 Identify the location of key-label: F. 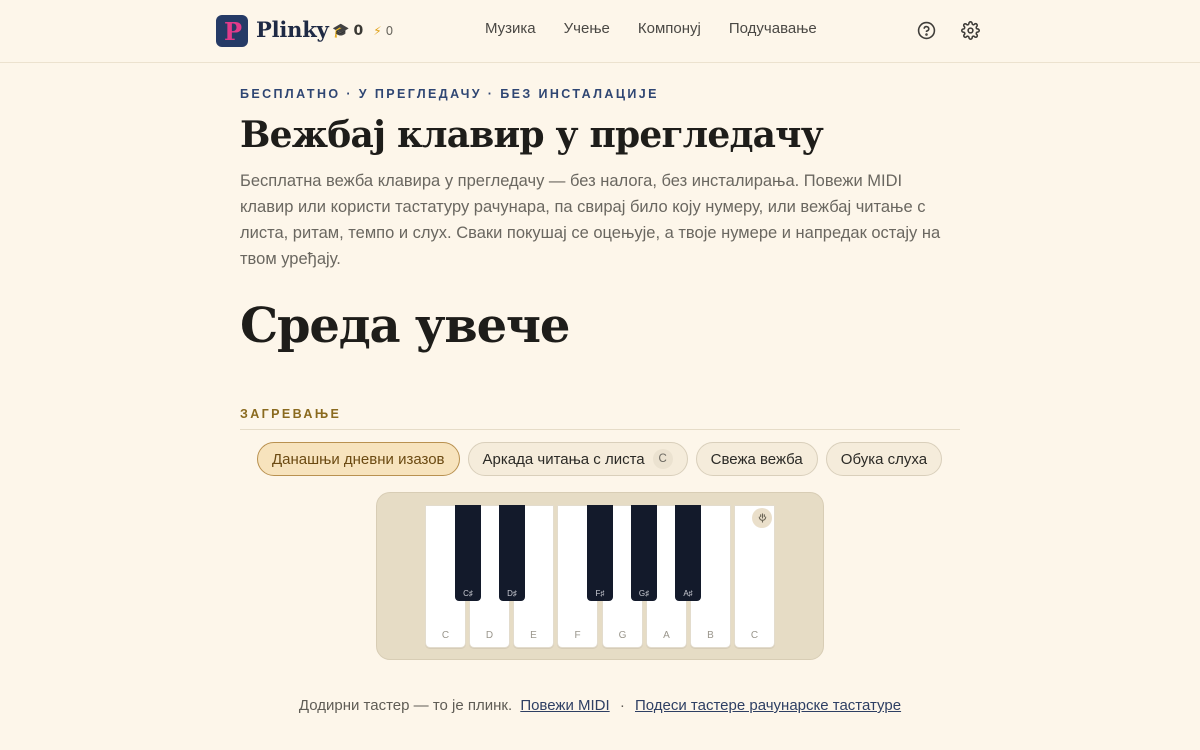
(577, 635).